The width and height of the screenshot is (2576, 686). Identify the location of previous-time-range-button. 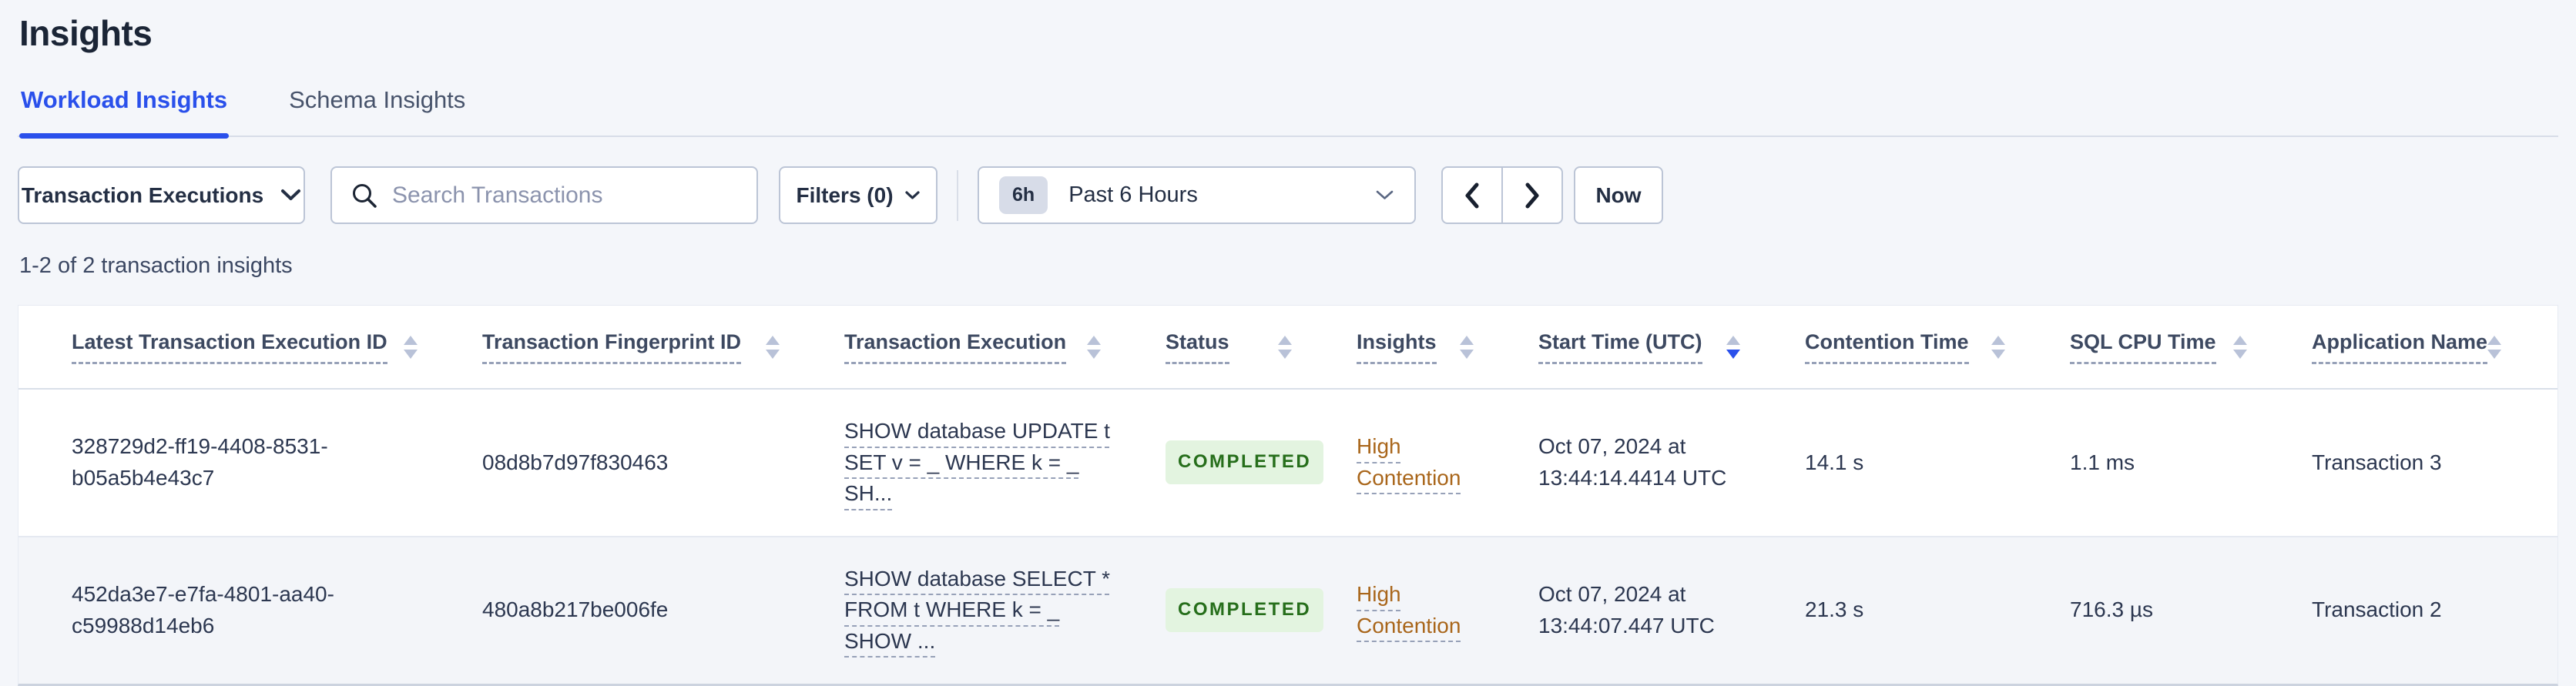
(1472, 195).